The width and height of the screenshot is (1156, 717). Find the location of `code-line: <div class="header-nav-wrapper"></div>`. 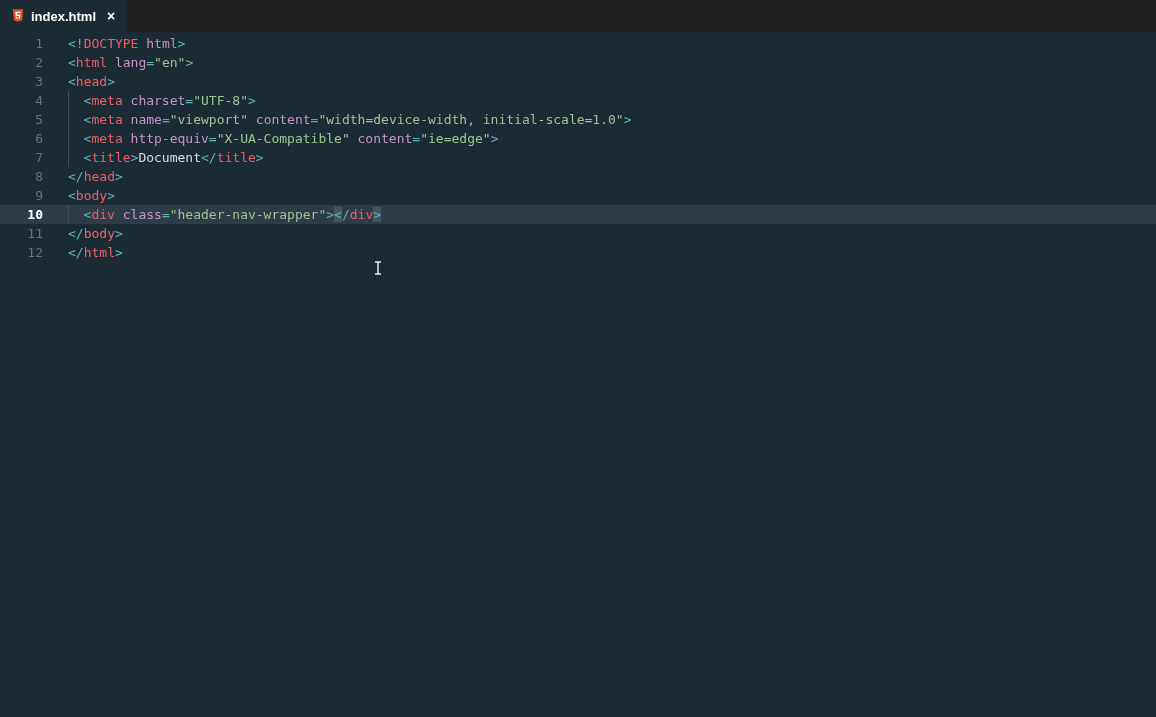

code-line: <div class="header-nav-wrapper"></div> is located at coordinates (232, 214).